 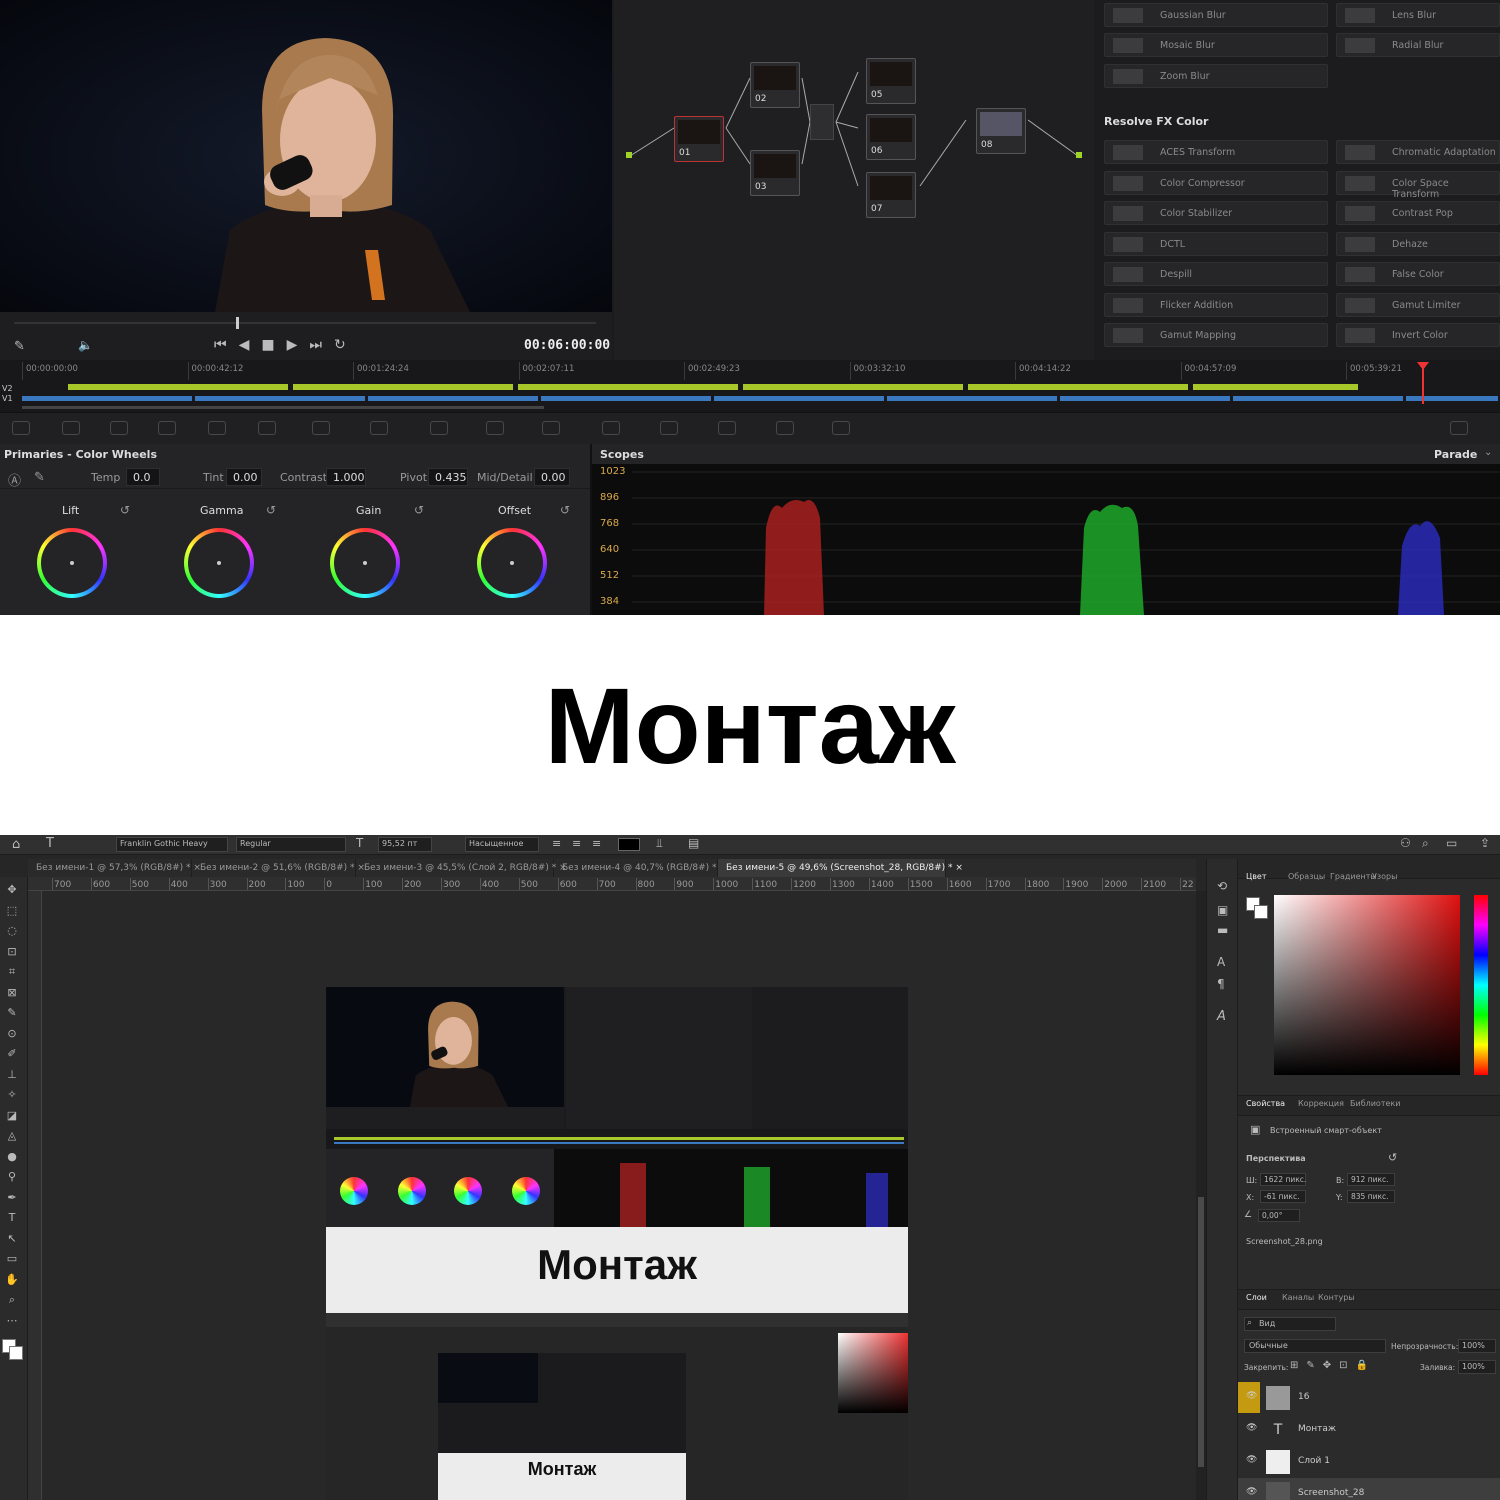 I want to click on document-tab: Без имени-2 @ 51,6% (RGB/8#) * ×, so click(x=278, y=868).